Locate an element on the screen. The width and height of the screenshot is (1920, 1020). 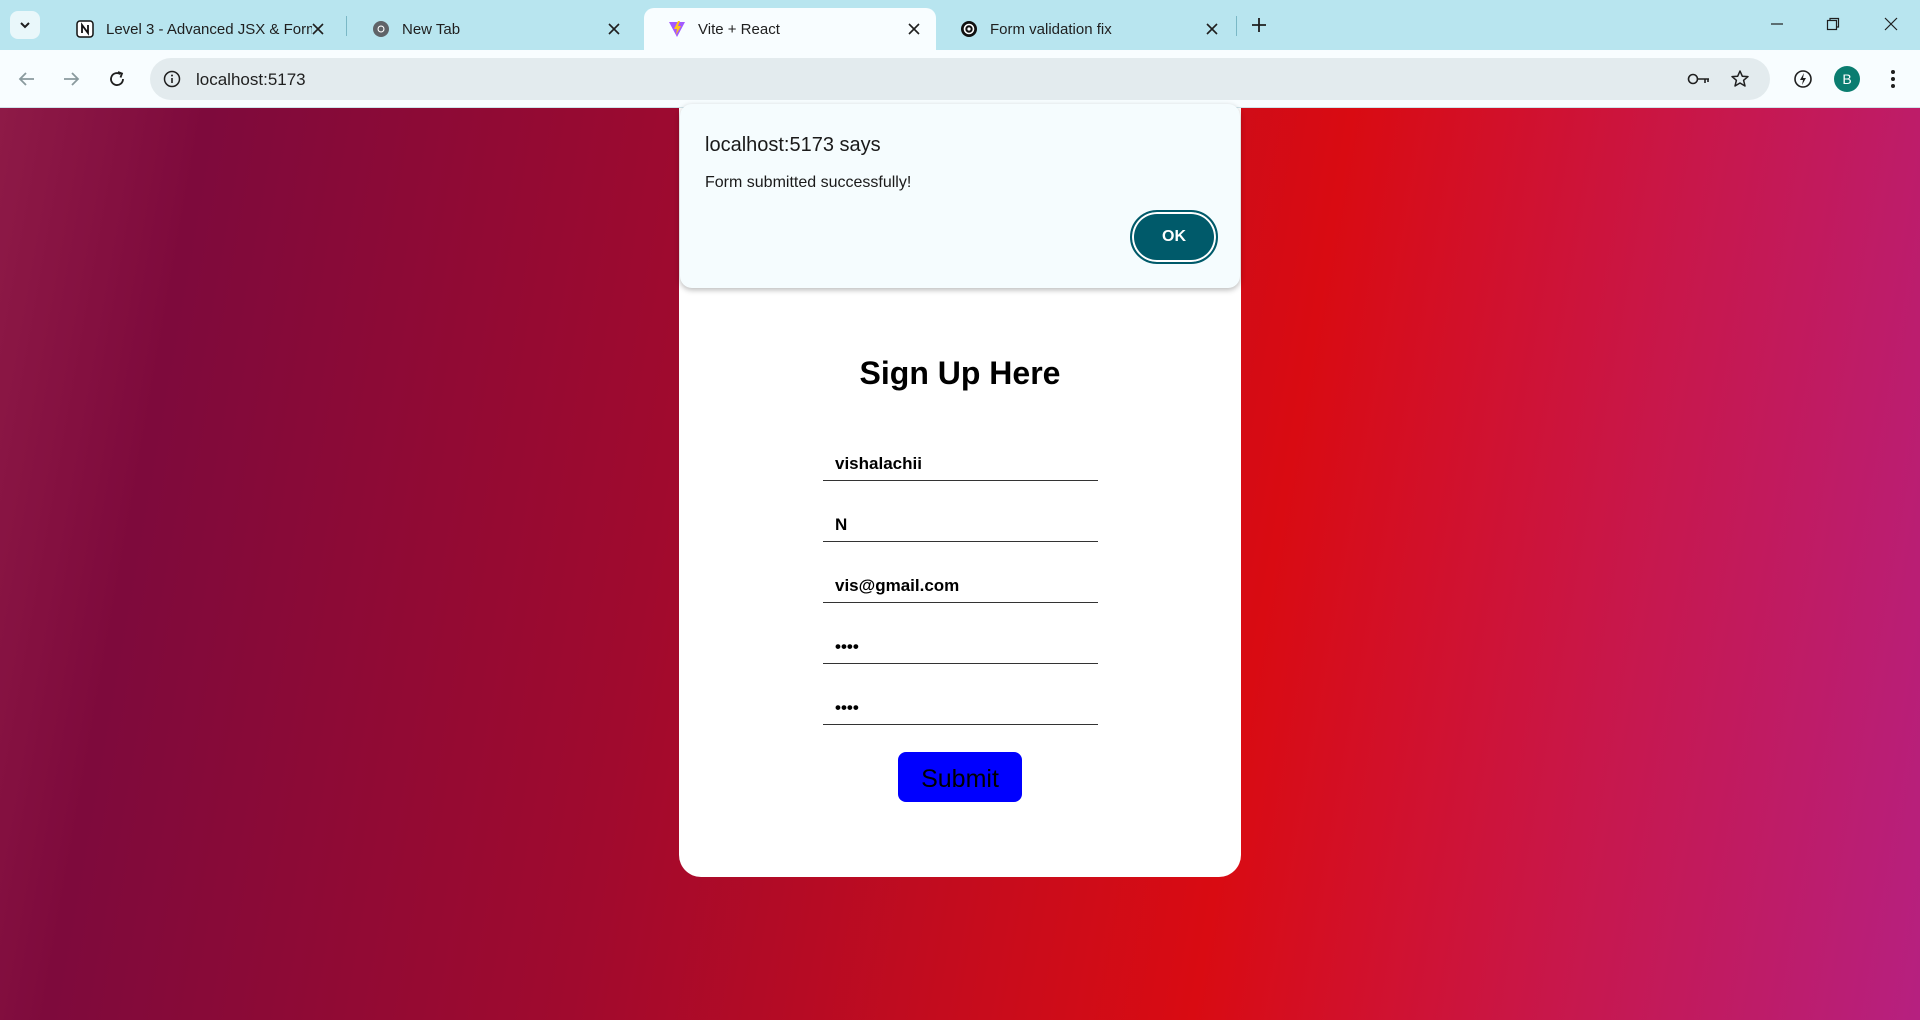
window-close-button is located at coordinates (1891, 24).